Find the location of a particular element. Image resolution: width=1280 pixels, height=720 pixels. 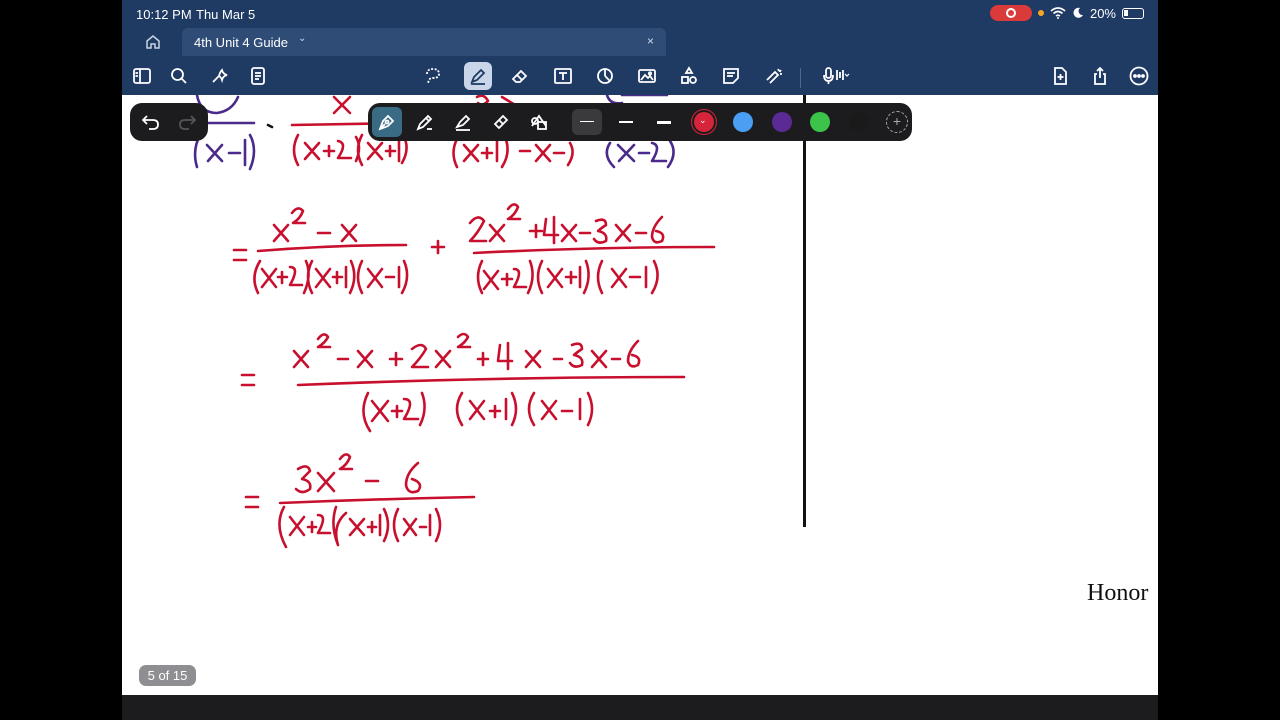

thickness-thin is located at coordinates (587, 121).